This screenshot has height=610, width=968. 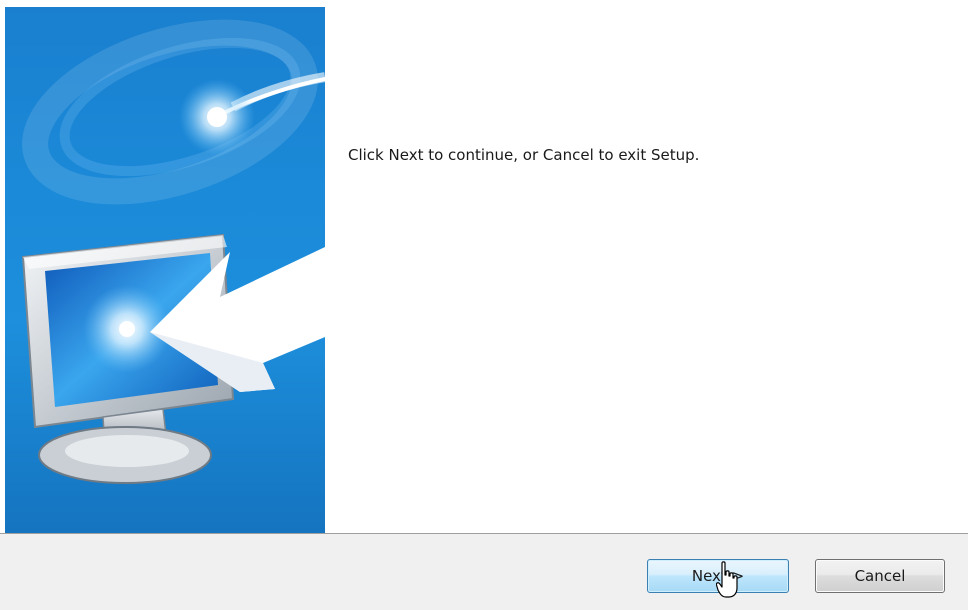 What do you see at coordinates (880, 576) in the screenshot?
I see `cancel-button: Cancel` at bounding box center [880, 576].